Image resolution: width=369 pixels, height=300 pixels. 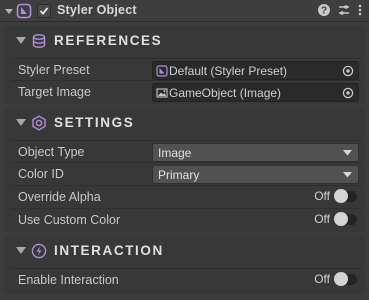 I want to click on foldout-arrow-icon, so click(x=9, y=11).